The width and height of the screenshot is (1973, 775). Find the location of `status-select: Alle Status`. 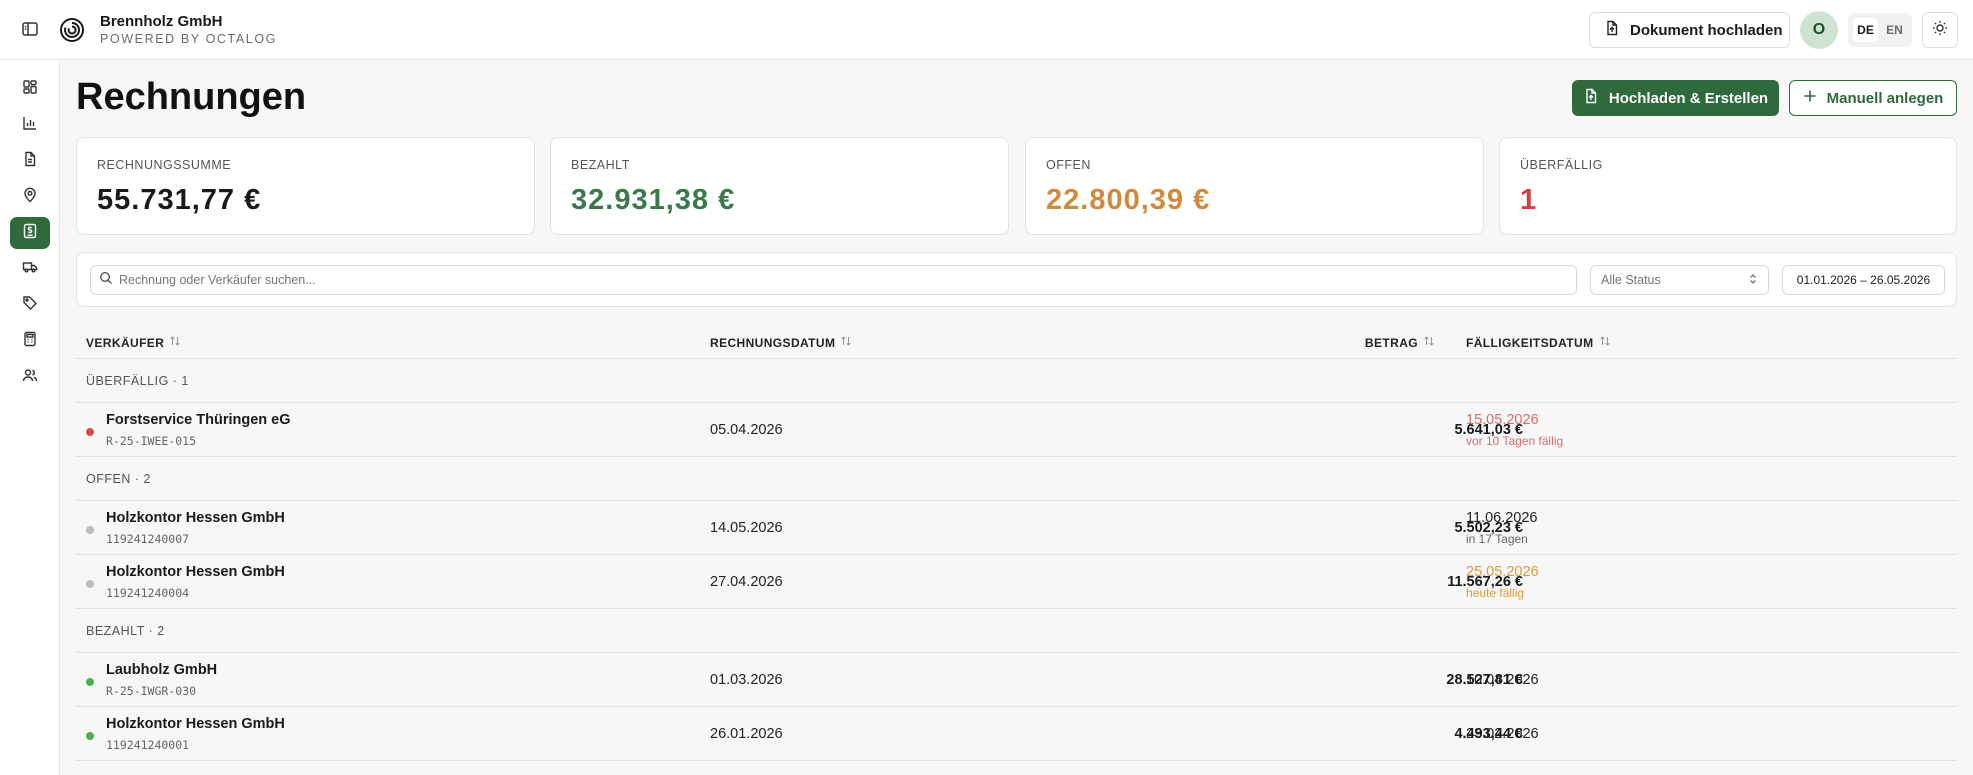

status-select: Alle Status is located at coordinates (1679, 280).